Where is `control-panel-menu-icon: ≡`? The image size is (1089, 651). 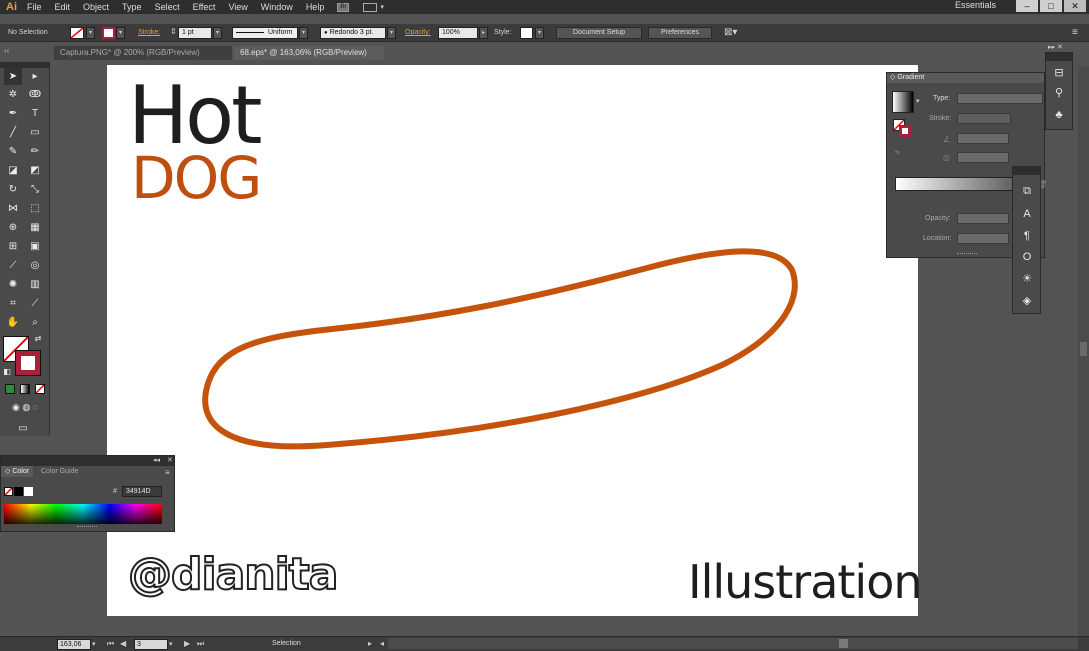 control-panel-menu-icon: ≡ is located at coordinates (1075, 32).